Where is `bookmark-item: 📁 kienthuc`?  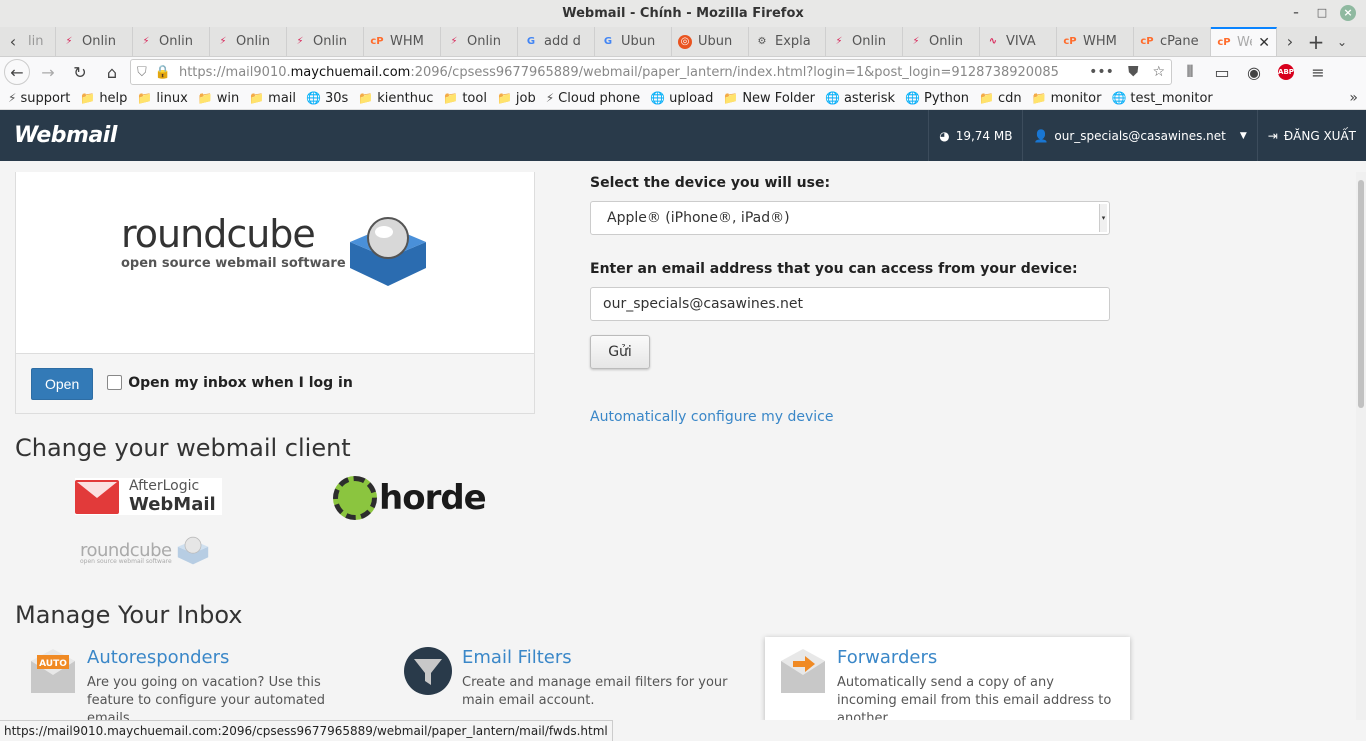
bookmark-item: 📁 kienthuc is located at coordinates (395, 98).